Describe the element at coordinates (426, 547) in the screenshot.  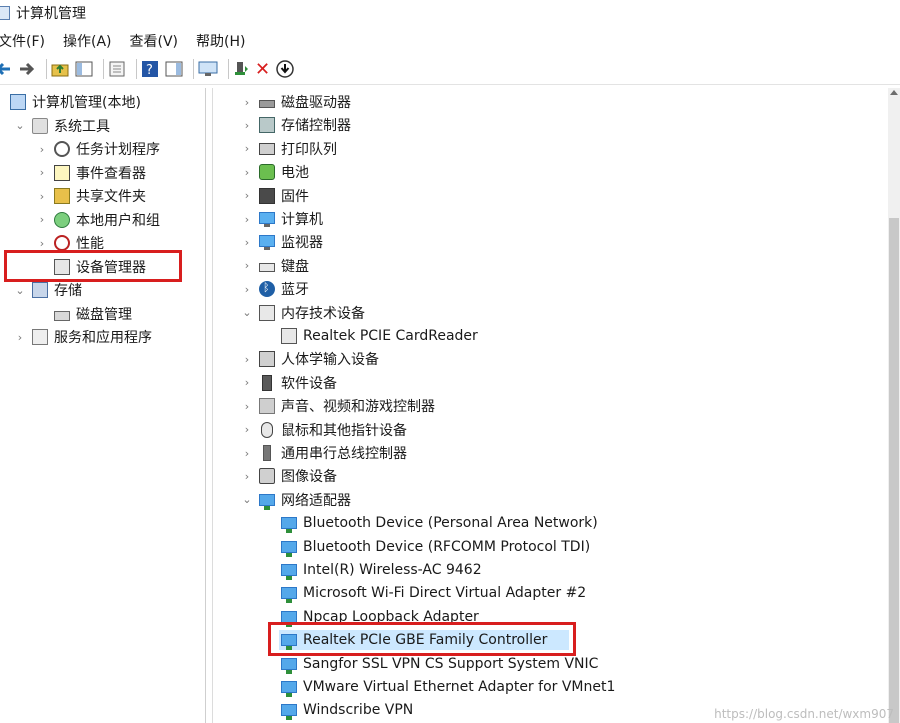
I see `device-tree-item: Bluetooth Device (RFCOMM Protocol TDI)` at that location.